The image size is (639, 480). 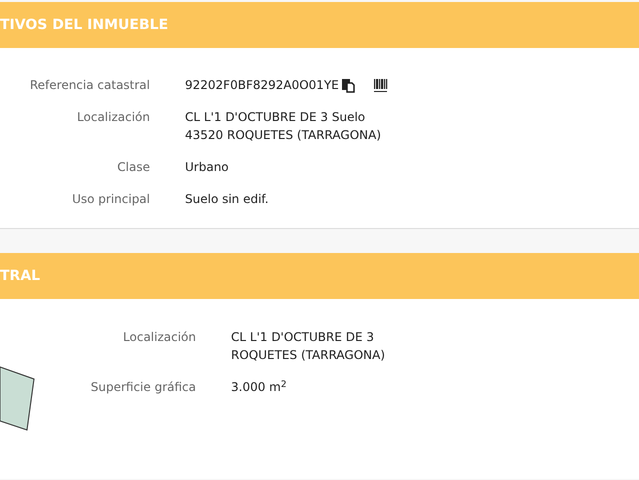 I want to click on field-value: 43520 ROQUETES (TARRAGONA), so click(x=283, y=135).